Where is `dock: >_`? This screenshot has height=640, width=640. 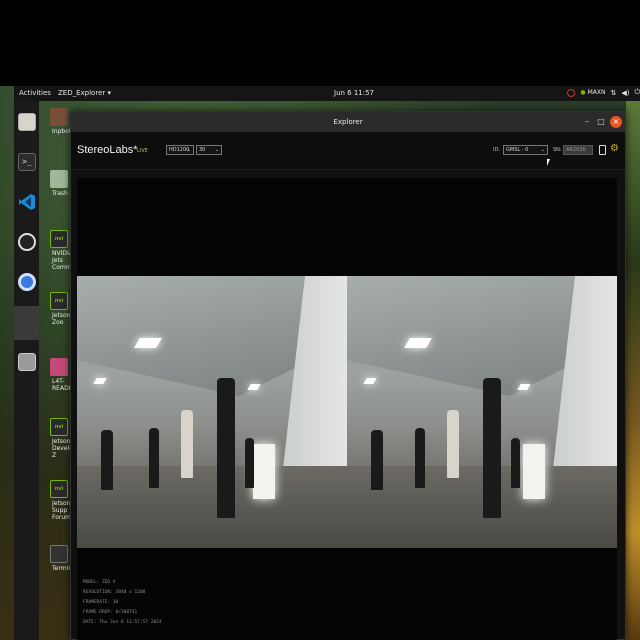 dock: >_ is located at coordinates (26, 370).